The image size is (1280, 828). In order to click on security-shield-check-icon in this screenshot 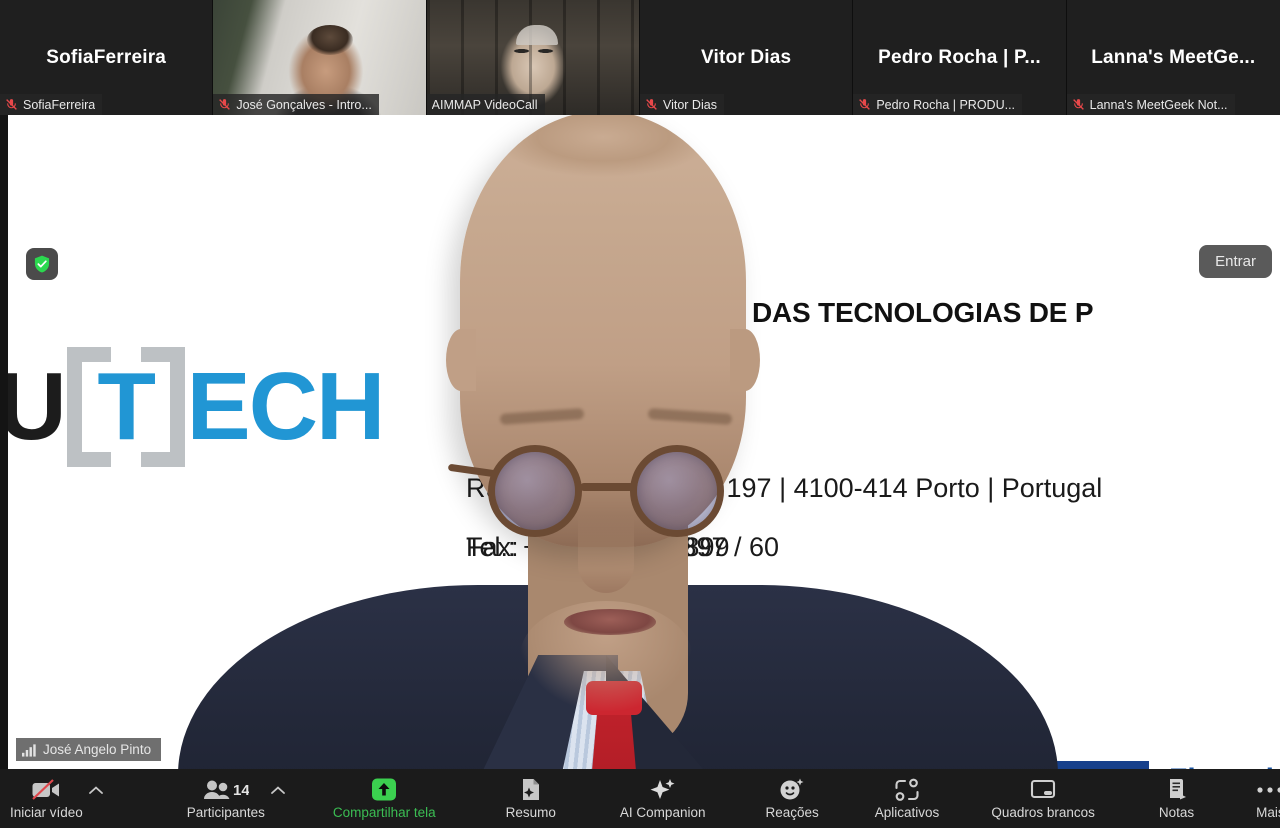, I will do `click(42, 264)`.